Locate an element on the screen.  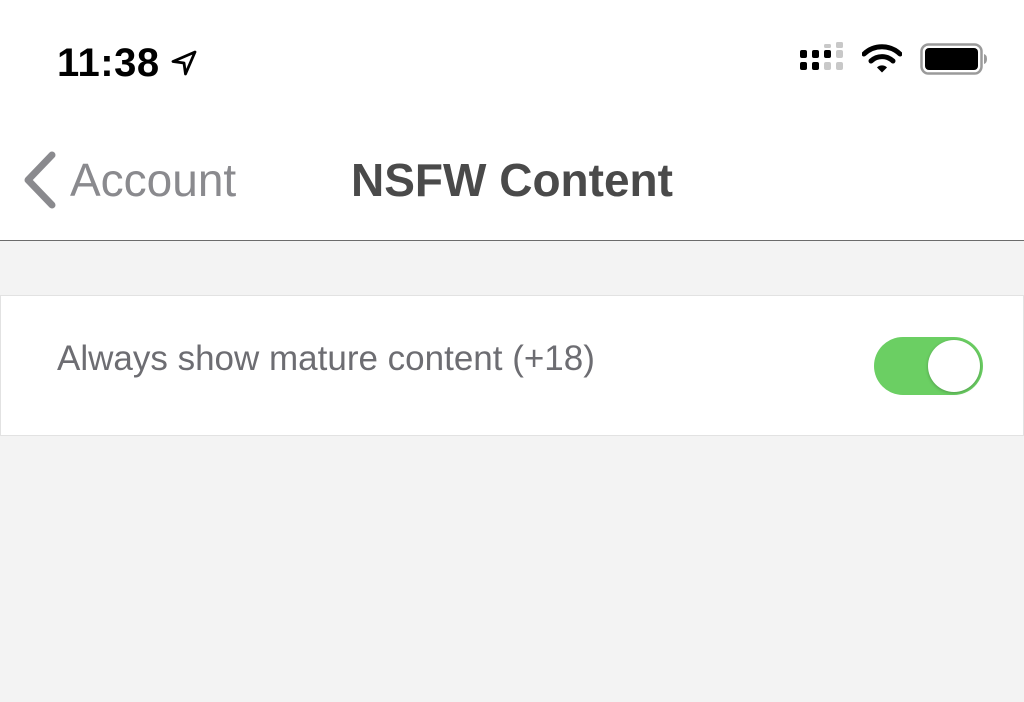
mature-content-toggle is located at coordinates (928, 366).